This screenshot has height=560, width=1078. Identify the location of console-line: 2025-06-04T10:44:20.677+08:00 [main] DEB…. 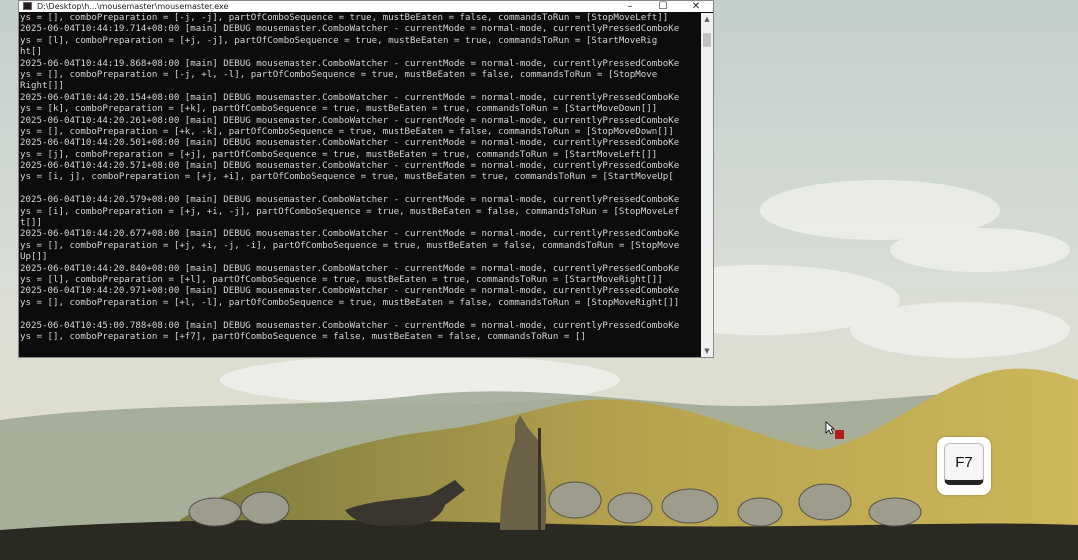
(350, 234).